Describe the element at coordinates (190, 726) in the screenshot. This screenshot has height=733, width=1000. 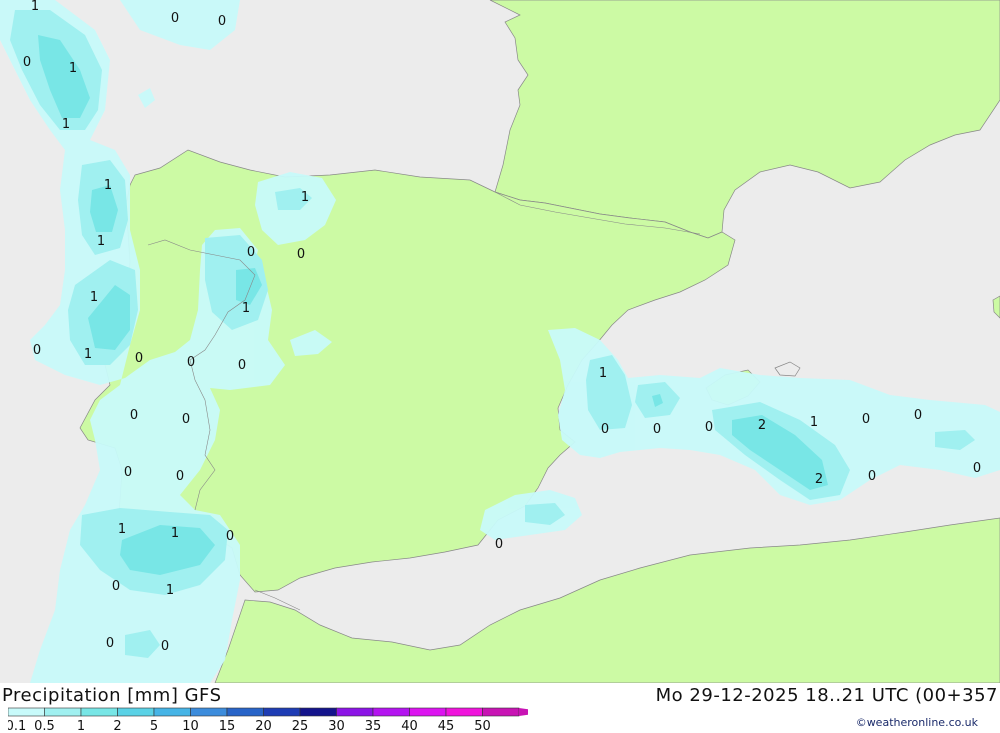
I see `legend-tick-label: 10` at that location.